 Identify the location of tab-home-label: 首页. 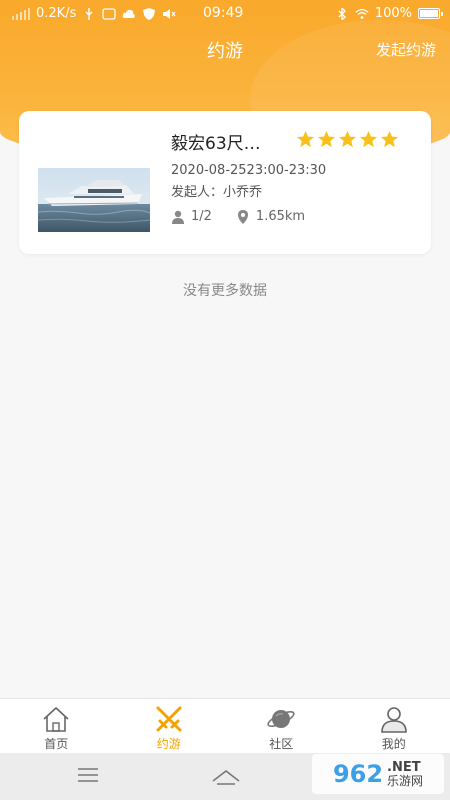
(56, 744).